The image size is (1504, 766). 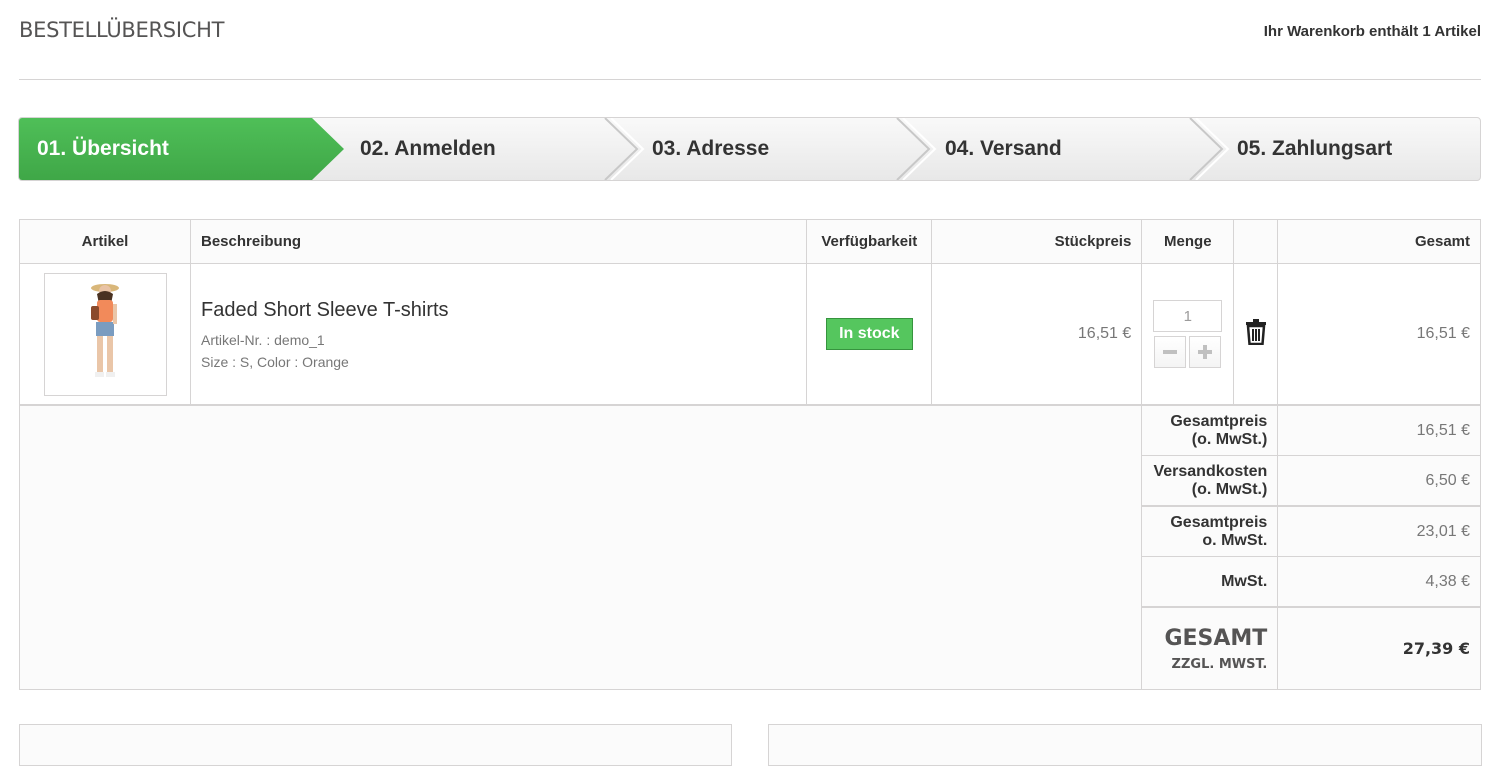 I want to click on in-stock-badge: In stock, so click(x=869, y=334).